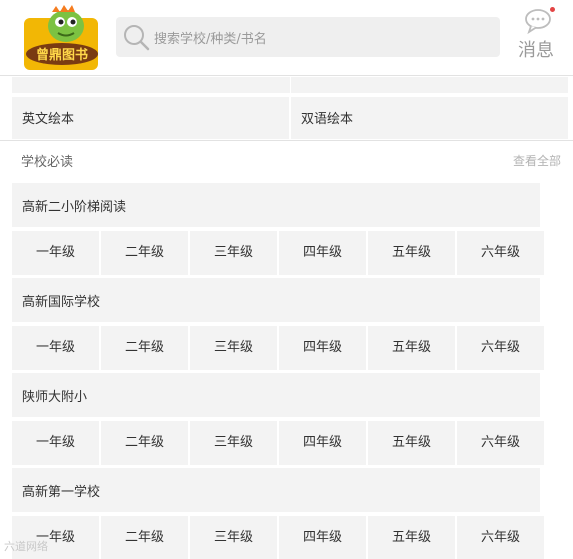 This screenshot has height=559, width=573. I want to click on message-label: 消息, so click(536, 50).